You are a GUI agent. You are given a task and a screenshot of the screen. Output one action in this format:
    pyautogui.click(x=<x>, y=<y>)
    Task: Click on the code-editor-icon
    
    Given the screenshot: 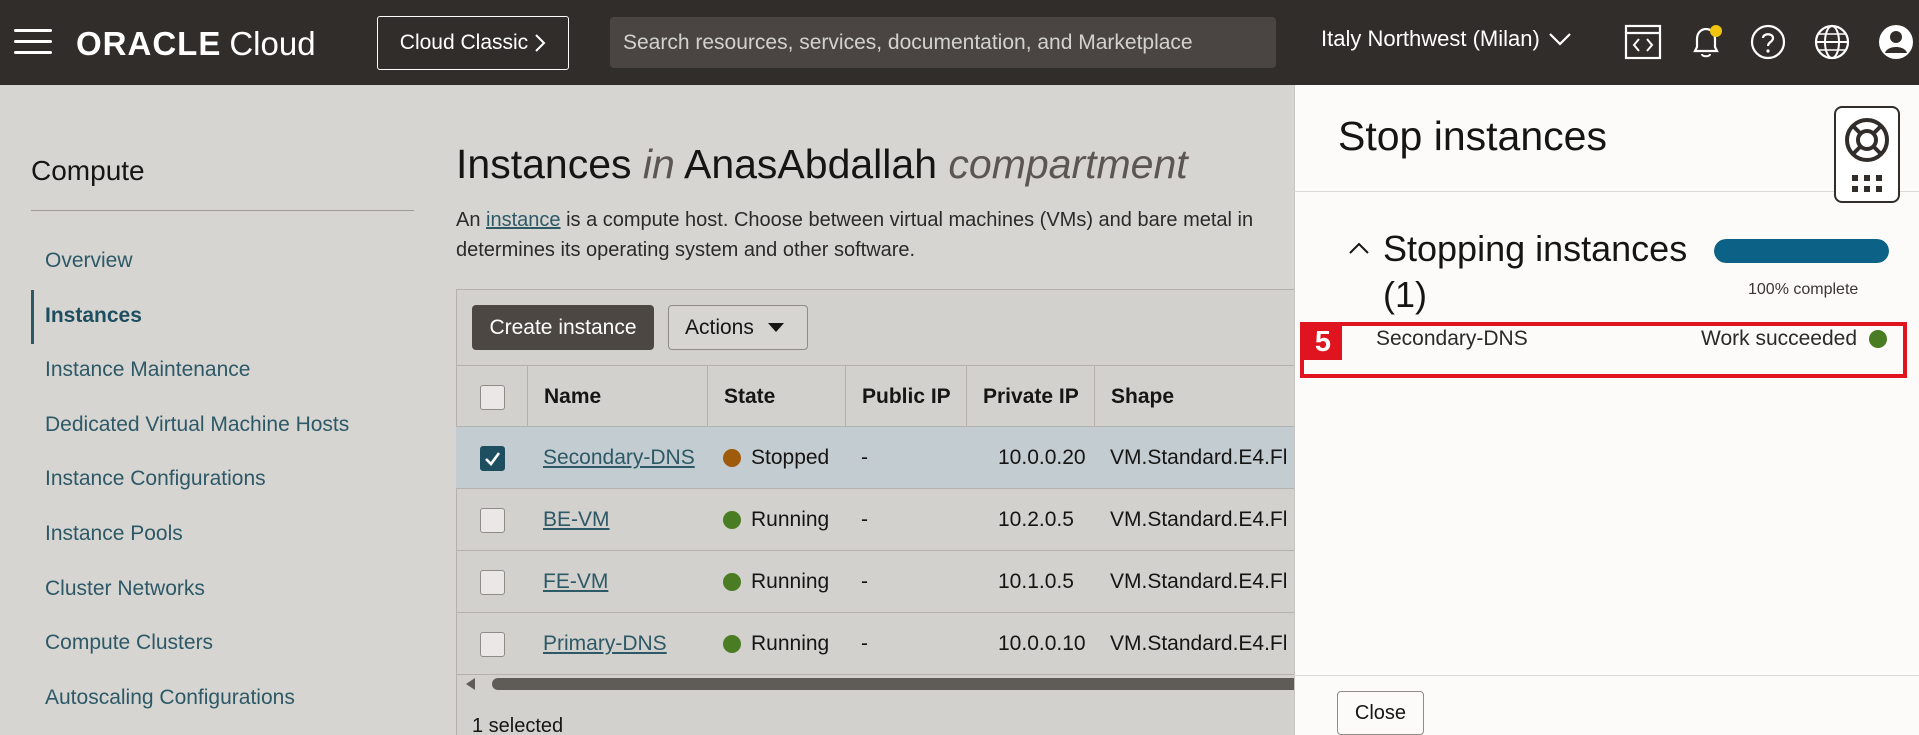 What is the action you would take?
    pyautogui.click(x=1643, y=42)
    